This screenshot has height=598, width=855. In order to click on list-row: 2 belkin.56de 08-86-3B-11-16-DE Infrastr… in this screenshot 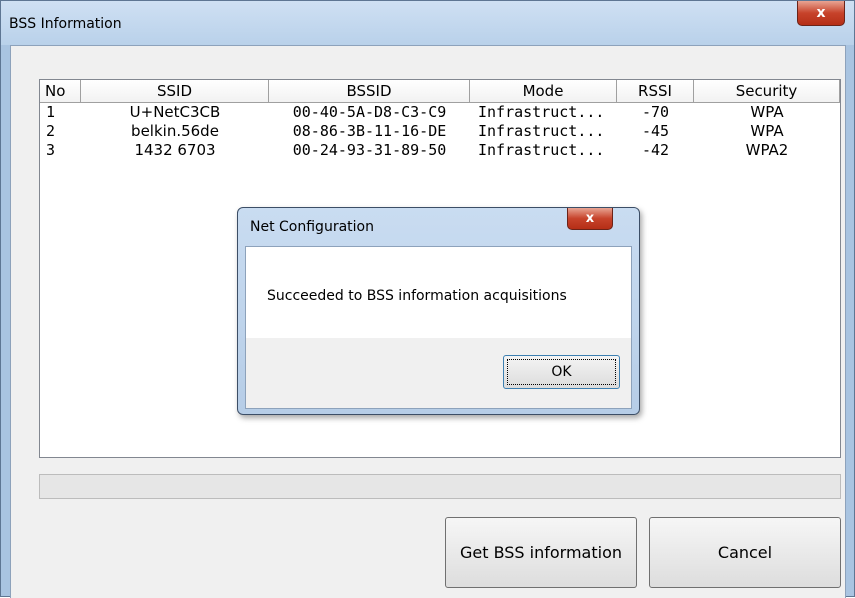, I will do `click(440, 131)`.